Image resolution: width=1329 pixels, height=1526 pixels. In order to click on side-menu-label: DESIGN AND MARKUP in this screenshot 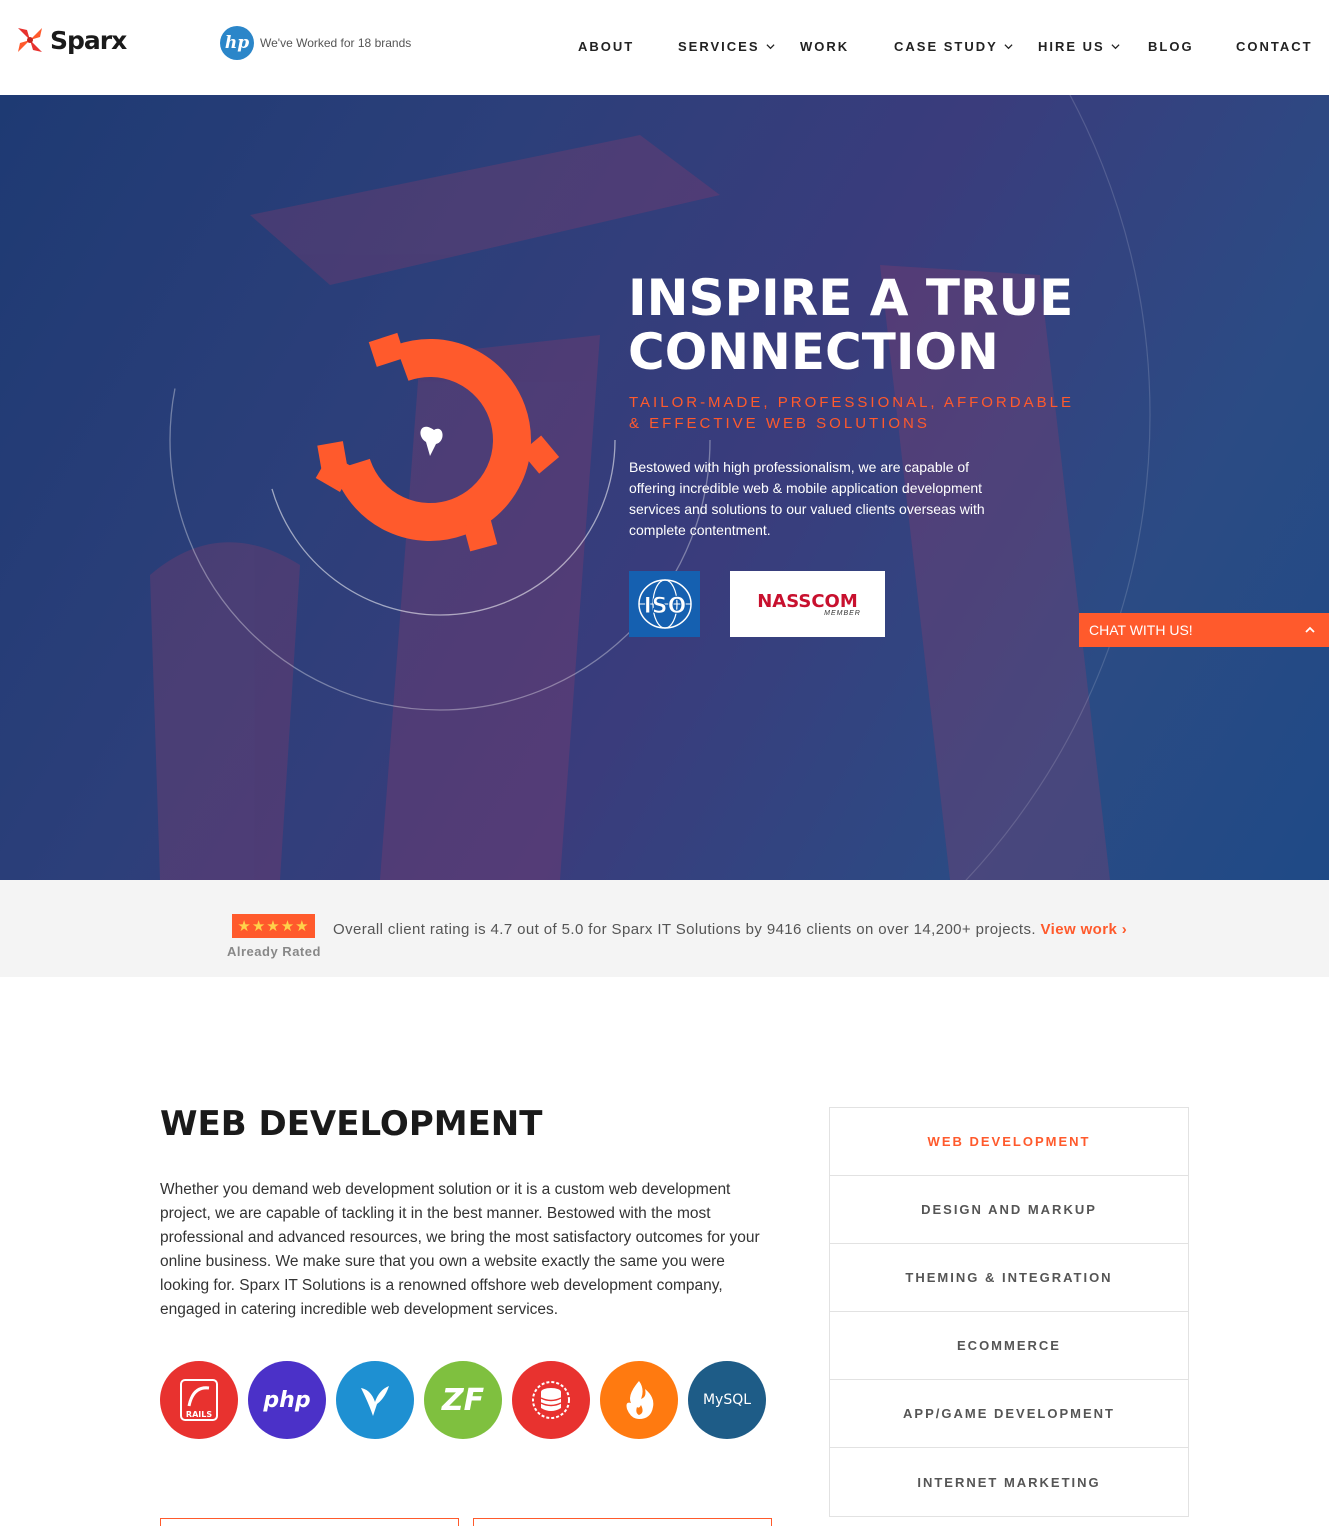, I will do `click(1009, 1209)`.